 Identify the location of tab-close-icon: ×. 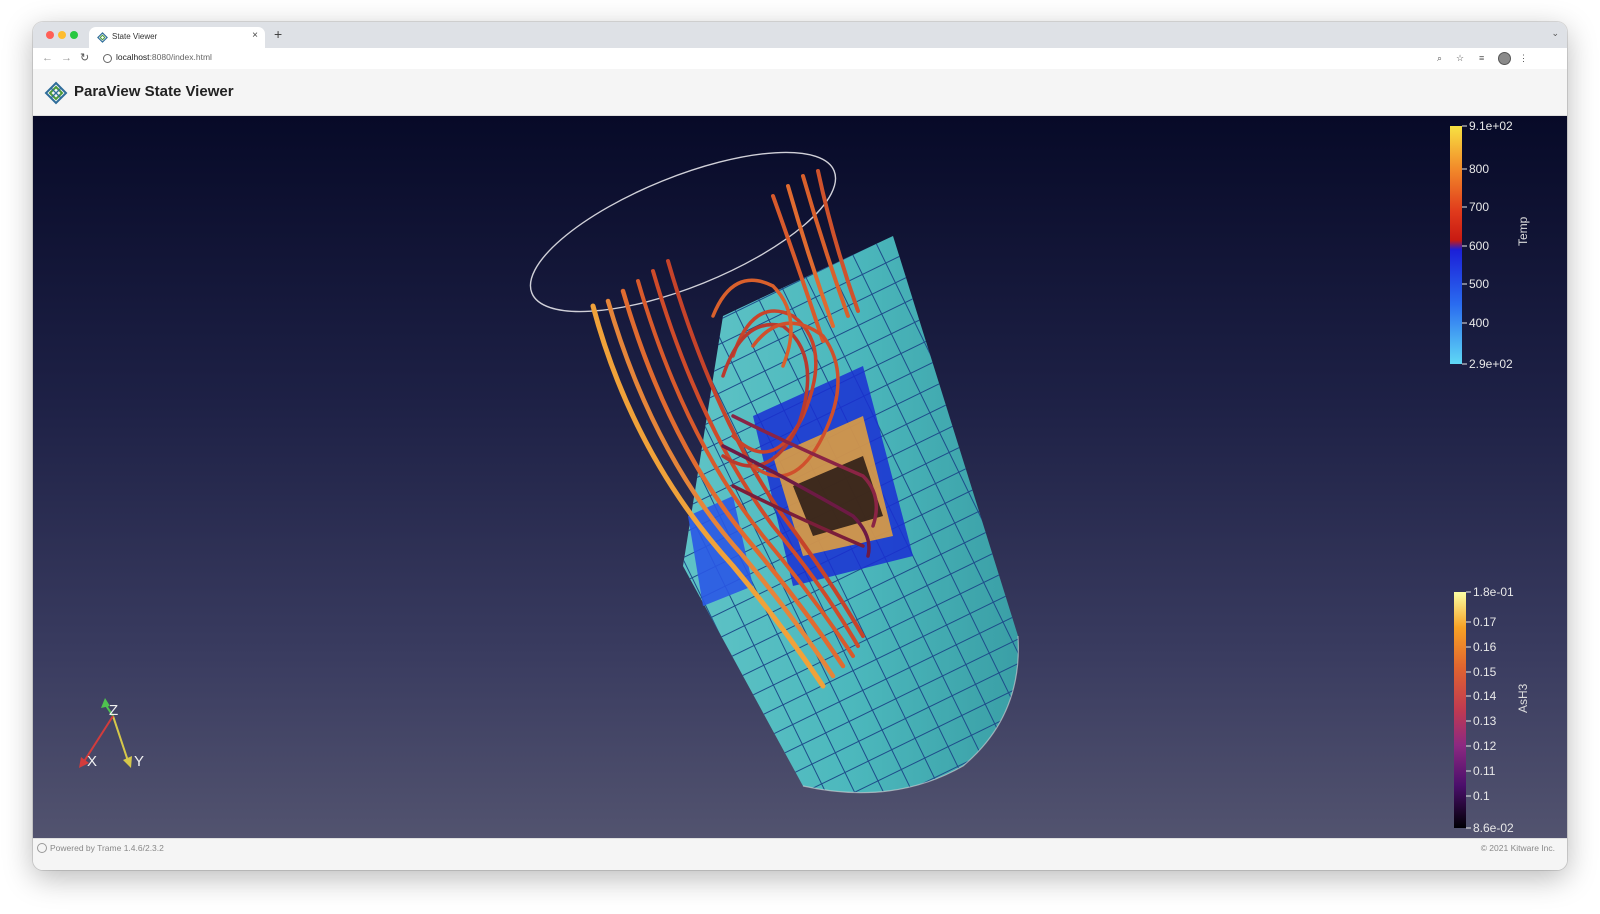
(255, 35).